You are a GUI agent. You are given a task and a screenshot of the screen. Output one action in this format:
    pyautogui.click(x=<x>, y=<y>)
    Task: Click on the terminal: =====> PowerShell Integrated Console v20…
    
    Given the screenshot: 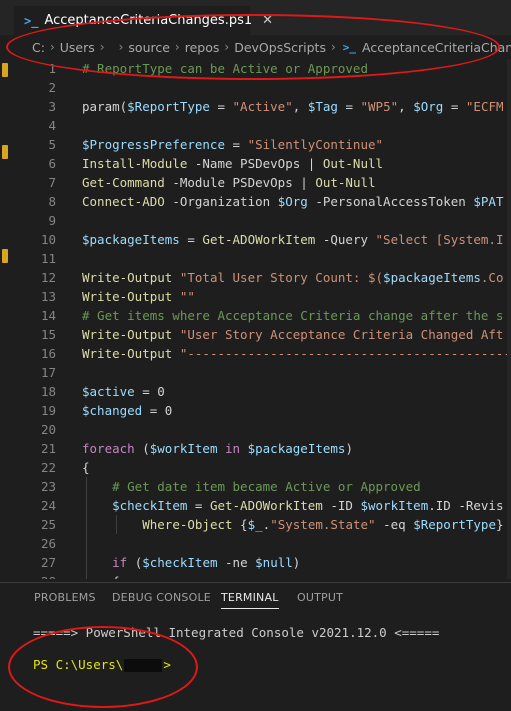 What is the action you would take?
    pyautogui.click(x=255, y=661)
    